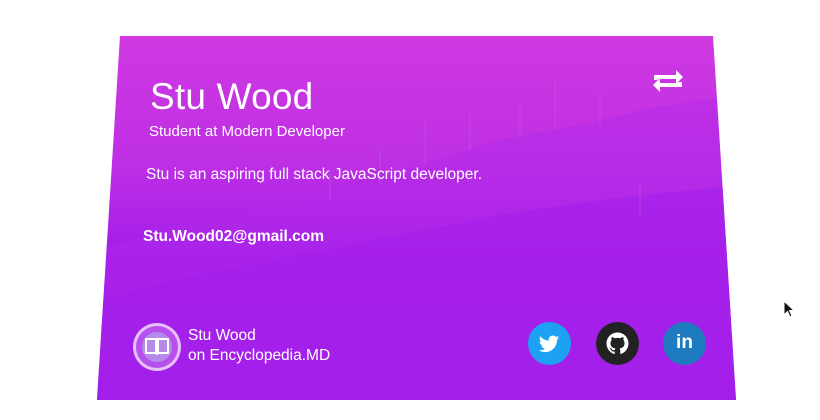  I want to click on mouse-cursor-icon, so click(789, 309).